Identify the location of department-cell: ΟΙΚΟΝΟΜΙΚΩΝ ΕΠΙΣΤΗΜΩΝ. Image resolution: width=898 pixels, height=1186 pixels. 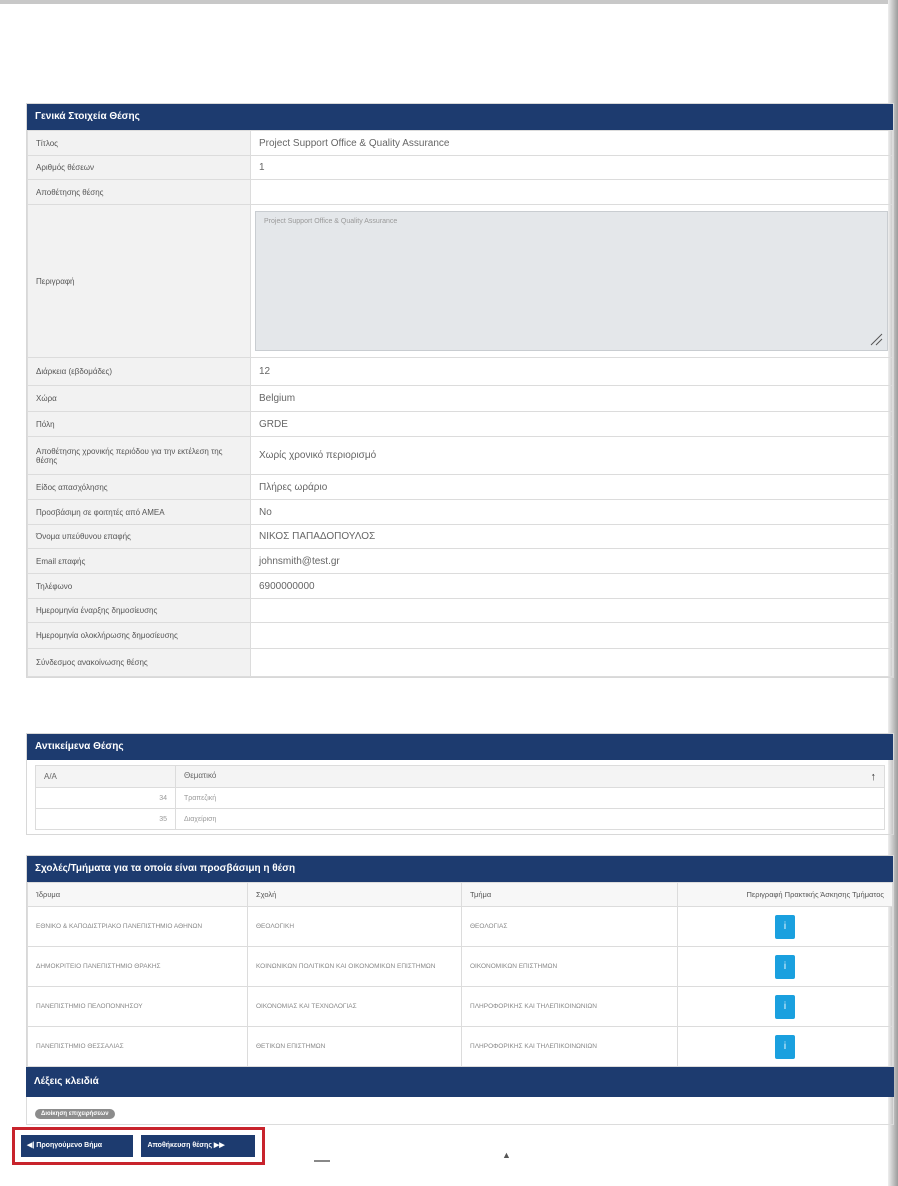
(569, 966).